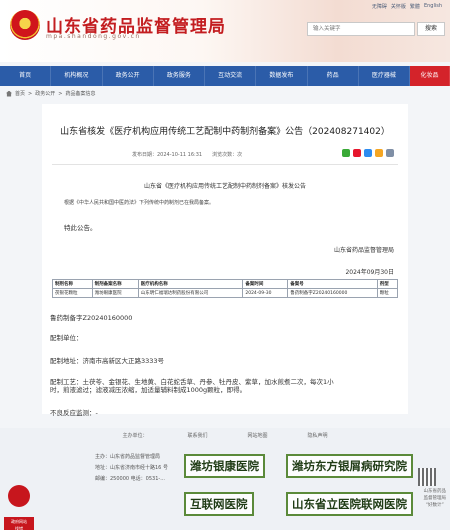 This screenshot has height=530, width=450. I want to click on top-link: 关怀版, so click(398, 6).